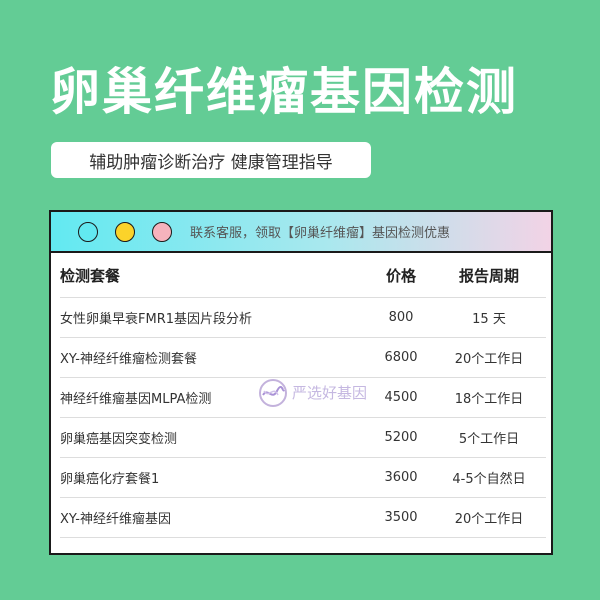 The width and height of the screenshot is (600, 600). I want to click on window-dot-pink-icon, so click(162, 231).